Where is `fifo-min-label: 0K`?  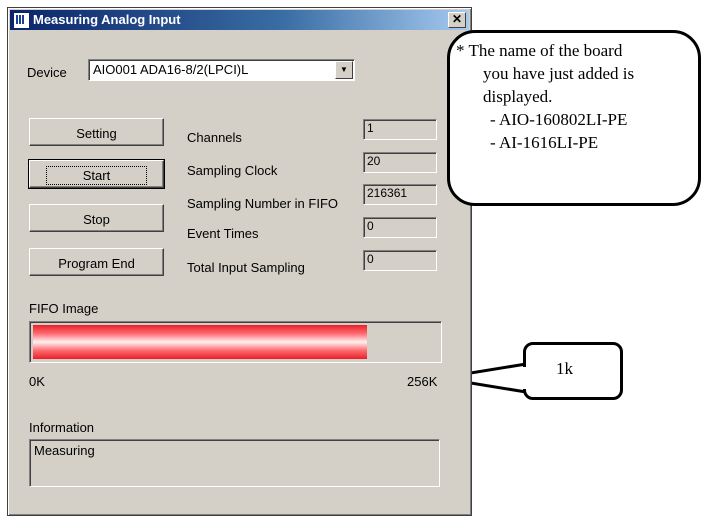 fifo-min-label: 0K is located at coordinates (37, 381).